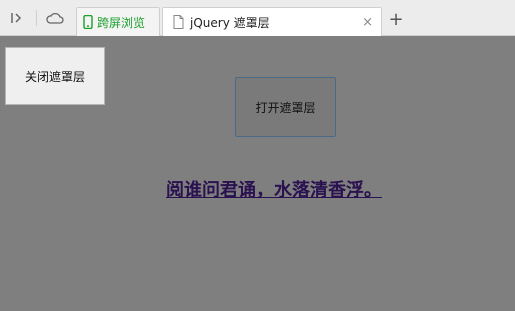 This screenshot has width=515, height=311. What do you see at coordinates (55, 76) in the screenshot?
I see `close-mask-button: 关闭遮罩层` at bounding box center [55, 76].